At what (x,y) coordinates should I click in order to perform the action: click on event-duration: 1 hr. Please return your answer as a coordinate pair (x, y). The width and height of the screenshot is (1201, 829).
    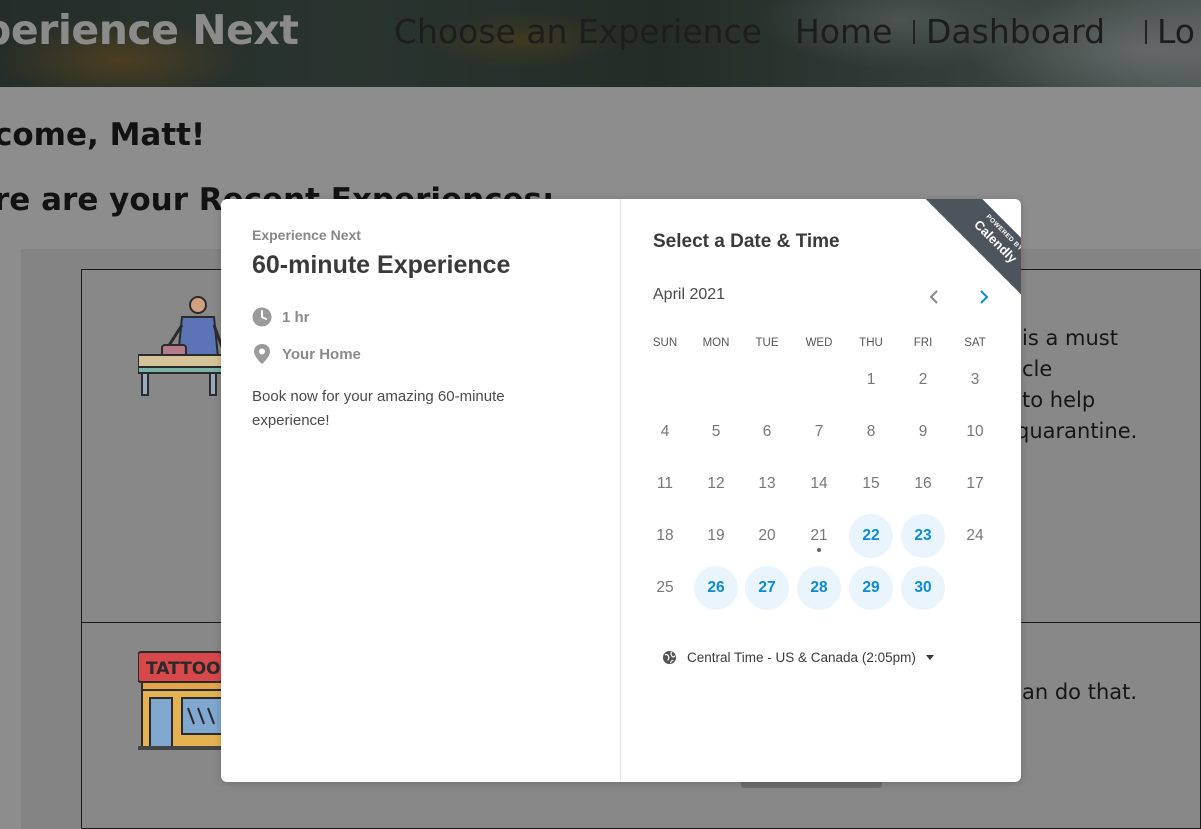
    Looking at the image, I should click on (281, 317).